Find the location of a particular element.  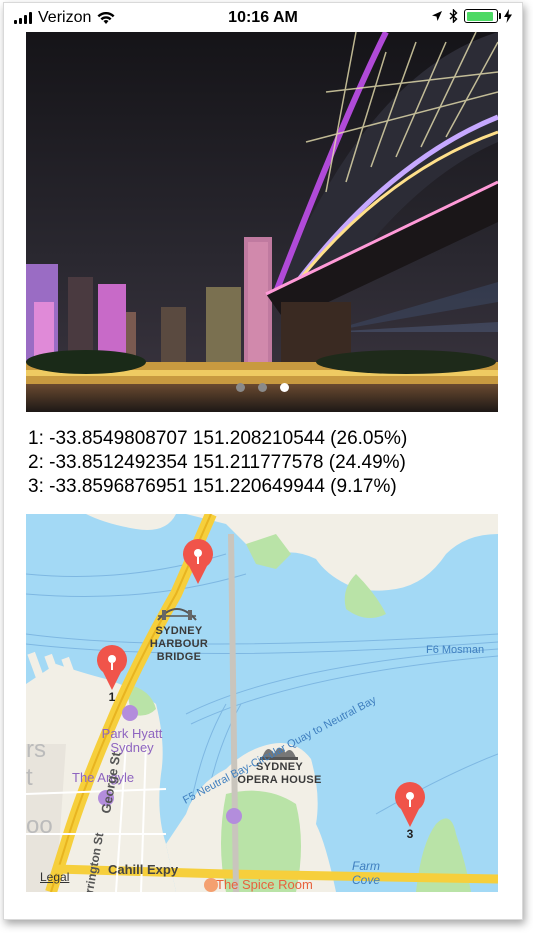

legal-link: Legal is located at coordinates (54, 877).